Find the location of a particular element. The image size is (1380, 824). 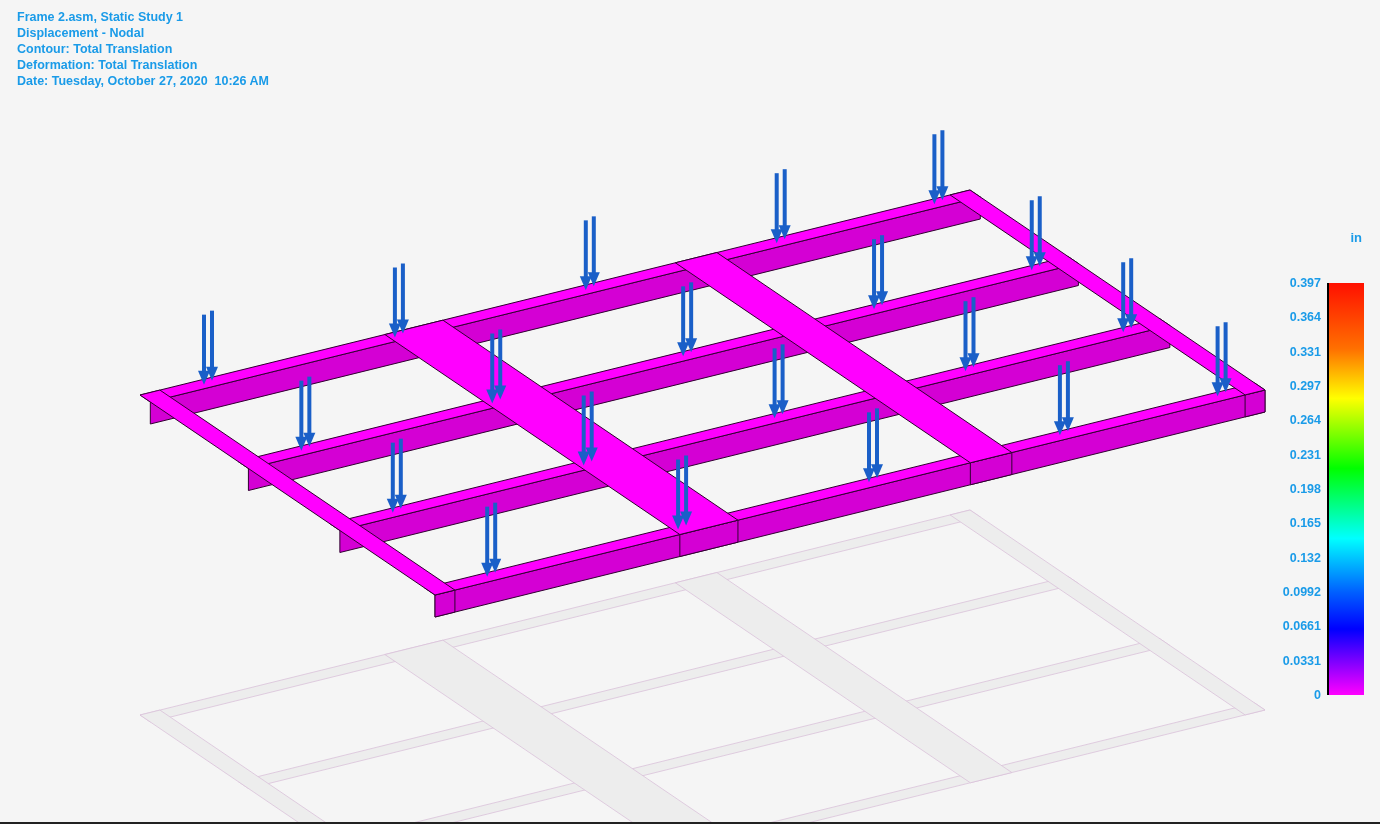

unit-label: in is located at coordinates (1356, 237).